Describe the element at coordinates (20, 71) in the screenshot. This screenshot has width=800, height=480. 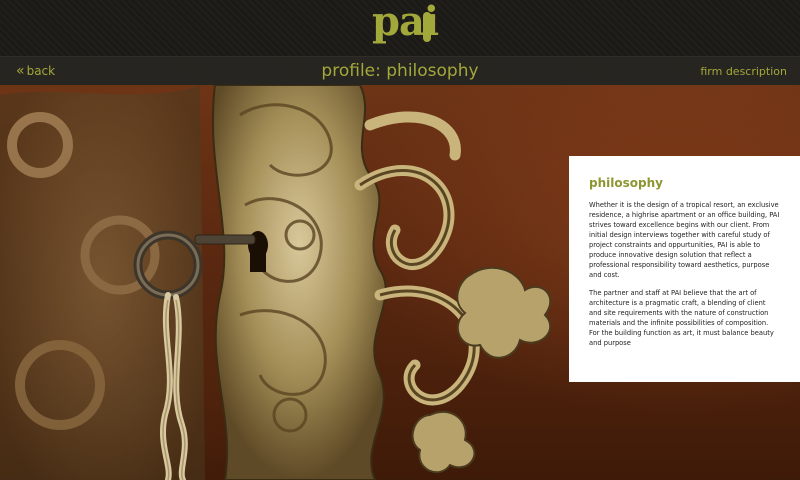
I see `double-chevron-left-icon: «` at that location.